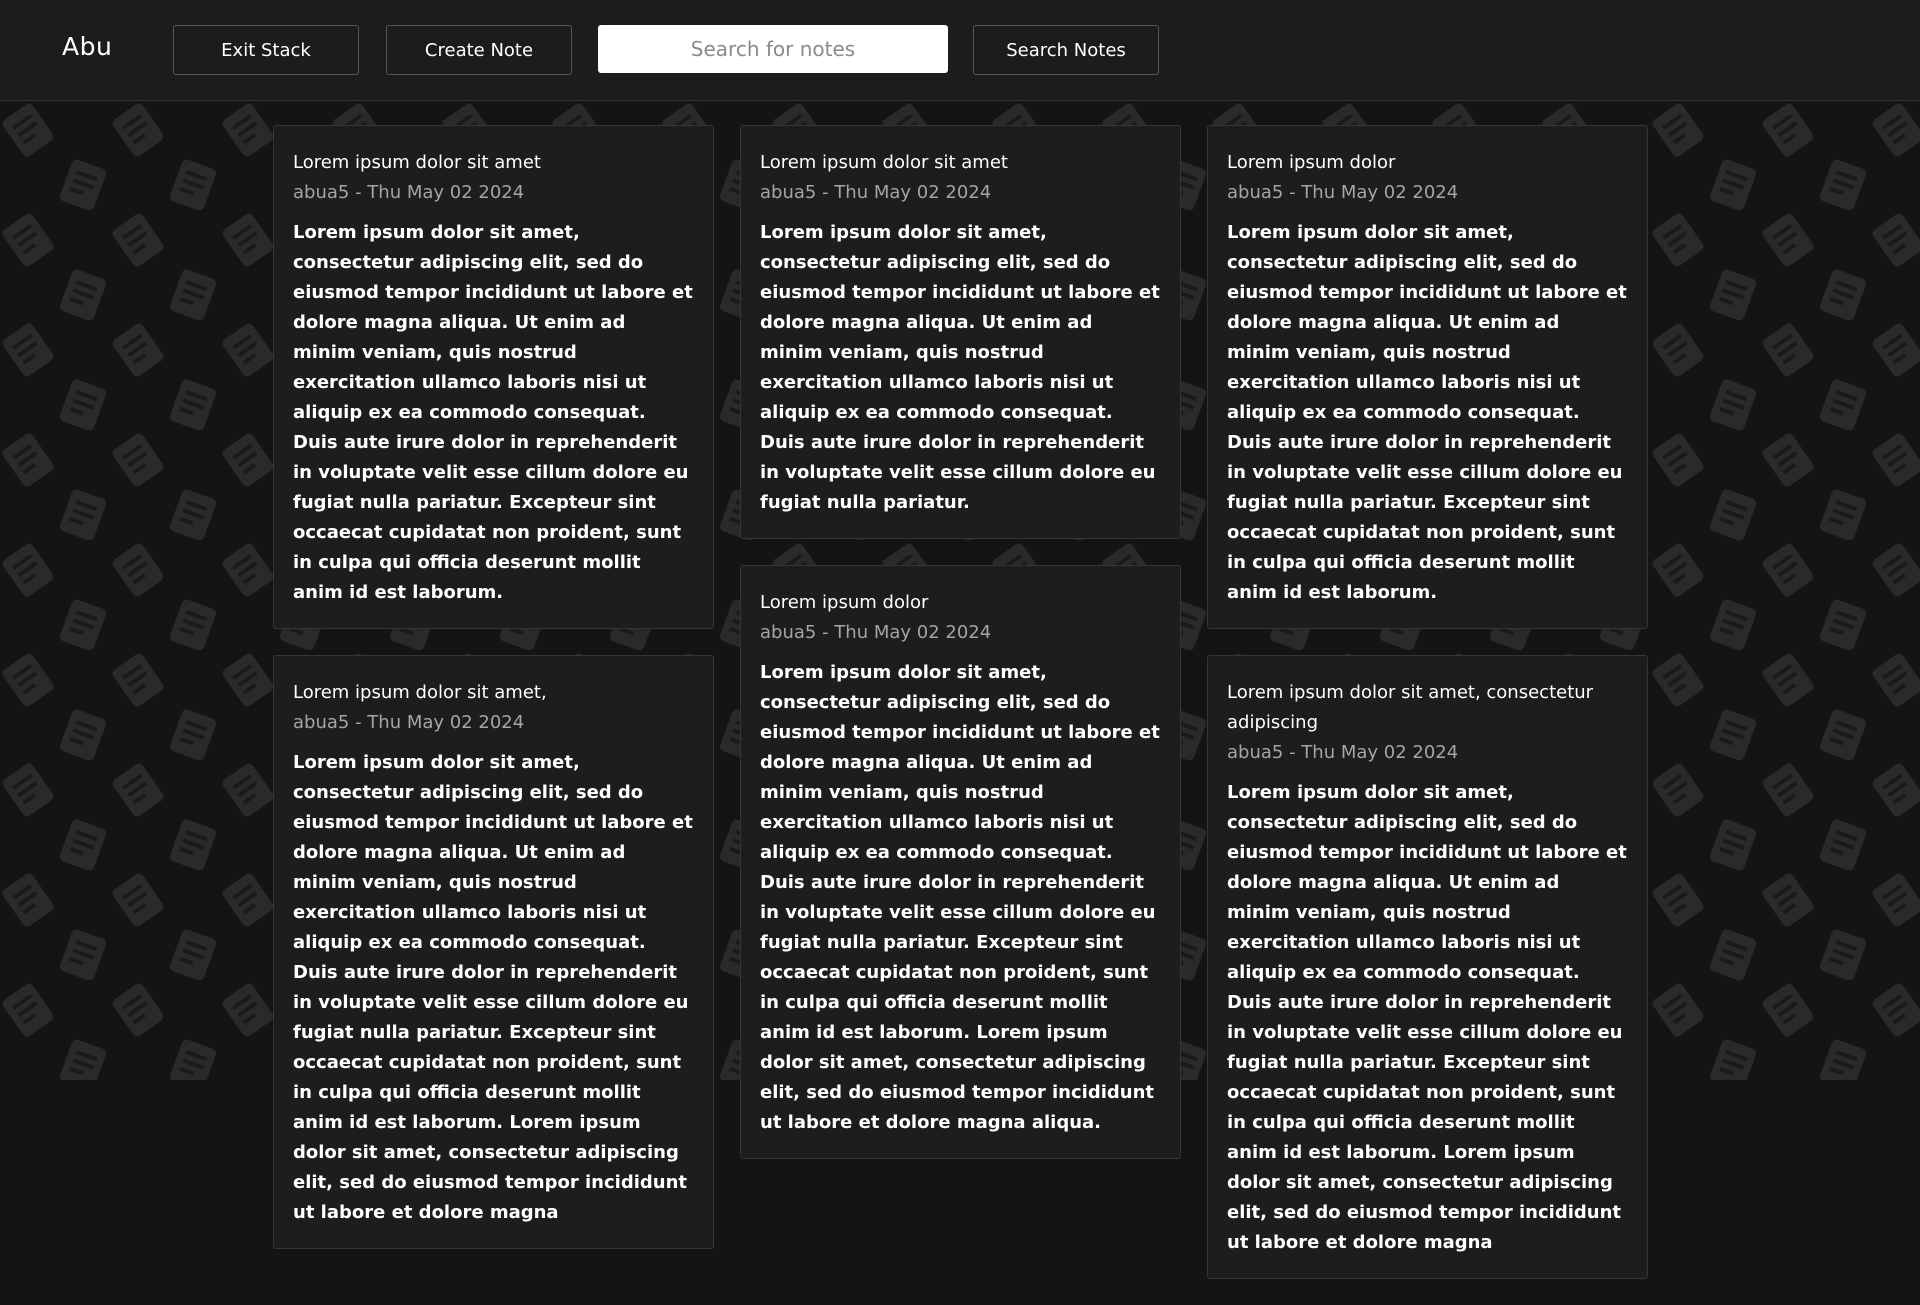 The image size is (1920, 1305). I want to click on brand-name: Abu, so click(87, 46).